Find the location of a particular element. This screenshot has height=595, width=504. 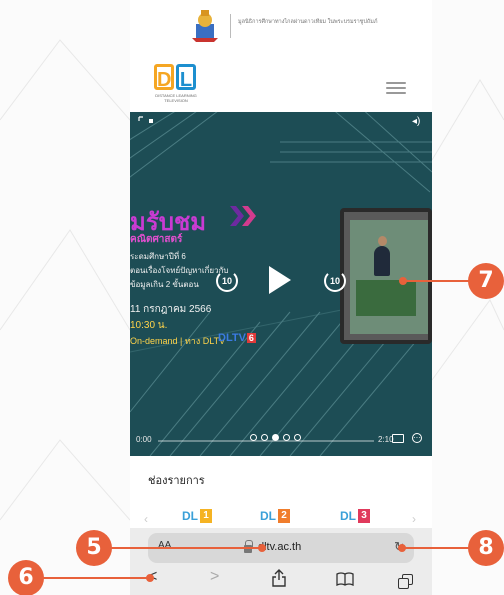

channels-heading: ช่องรายการ is located at coordinates (176, 481).